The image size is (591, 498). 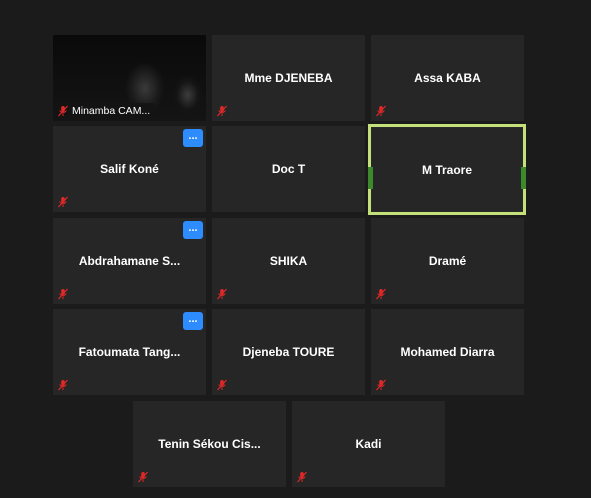 I want to click on participant-tile-shika: SHIKA, so click(x=288, y=261).